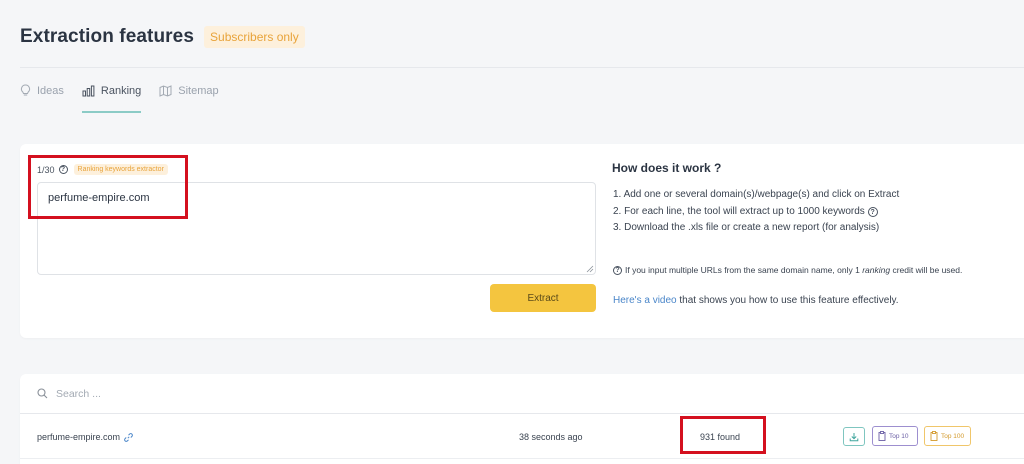 The height and width of the screenshot is (464, 1024). What do you see at coordinates (899, 436) in the screenshot?
I see `top10-label: Top 10` at bounding box center [899, 436].